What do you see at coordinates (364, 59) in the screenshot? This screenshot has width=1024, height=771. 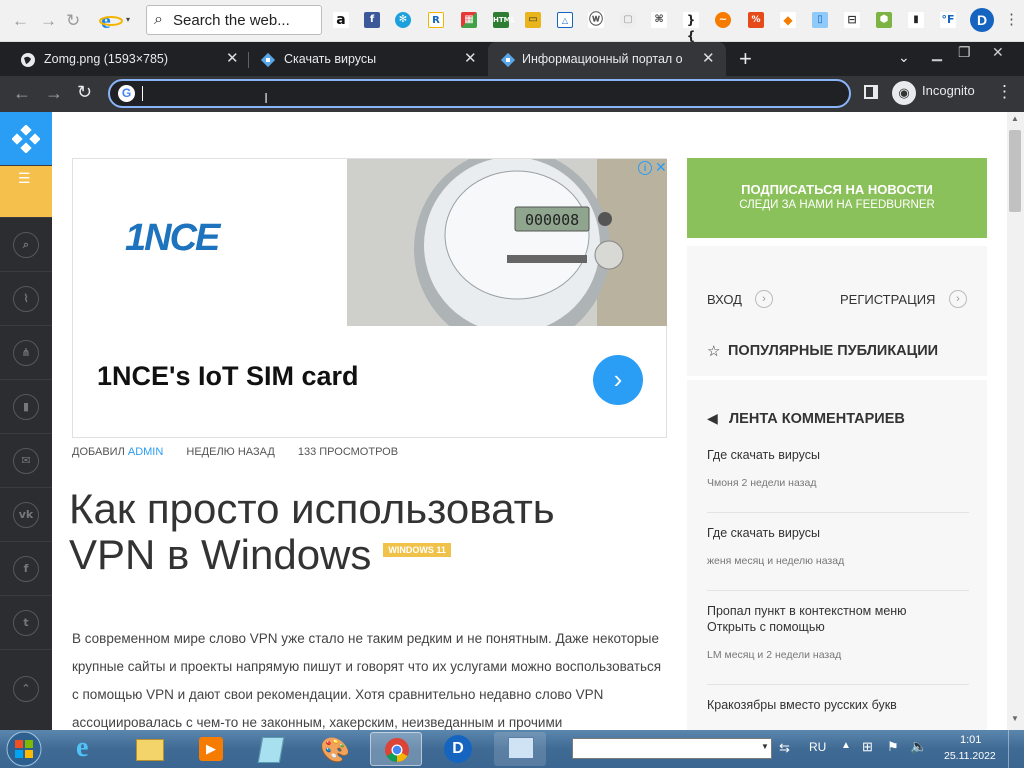 I see `tab-download-viruses: Скачать вирусы ✕` at bounding box center [364, 59].